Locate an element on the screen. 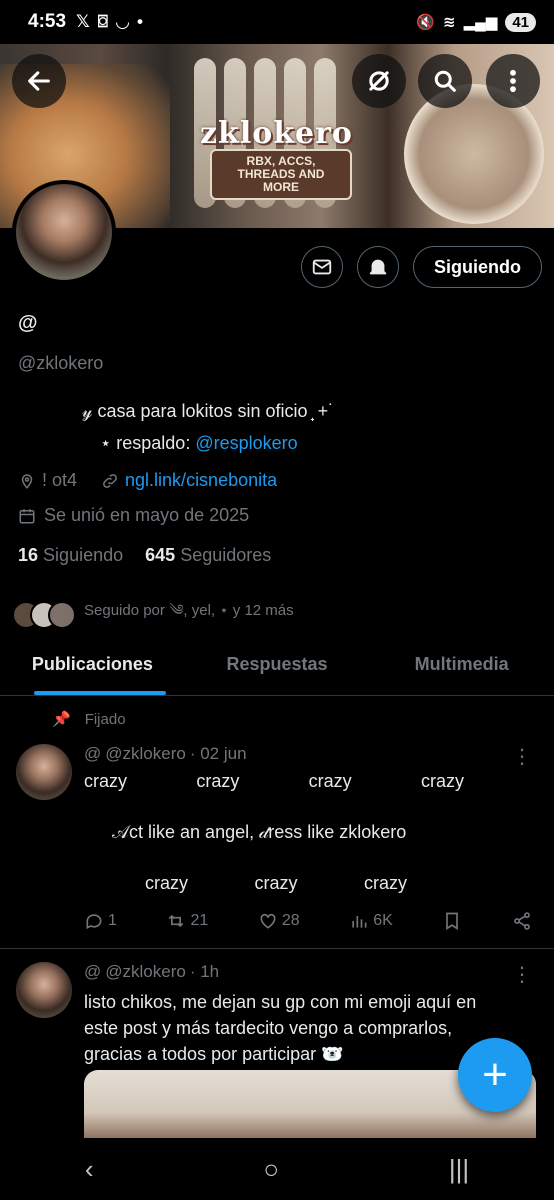 Image resolution: width=554 pixels, height=1200 pixels. like-button: 28 is located at coordinates (279, 921).